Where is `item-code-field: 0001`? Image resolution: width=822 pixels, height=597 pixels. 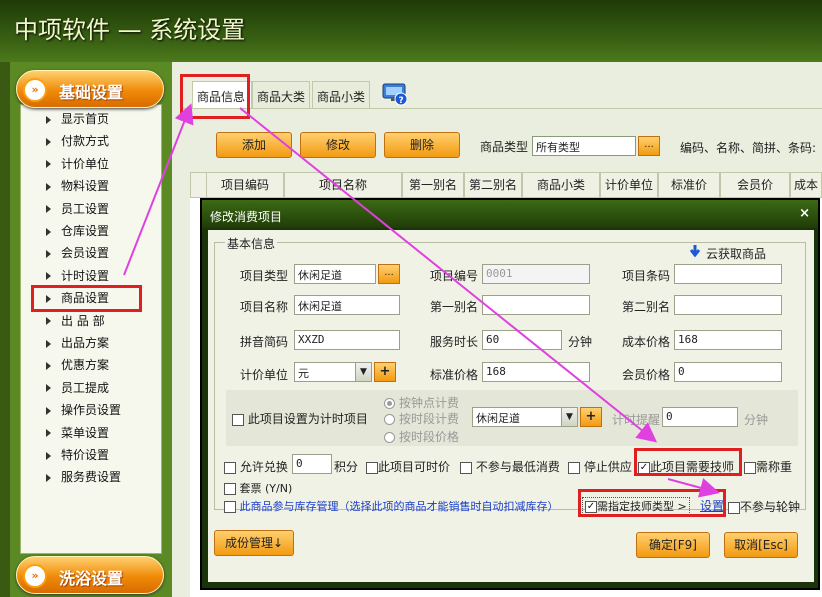
item-code-field: 0001 is located at coordinates (536, 274).